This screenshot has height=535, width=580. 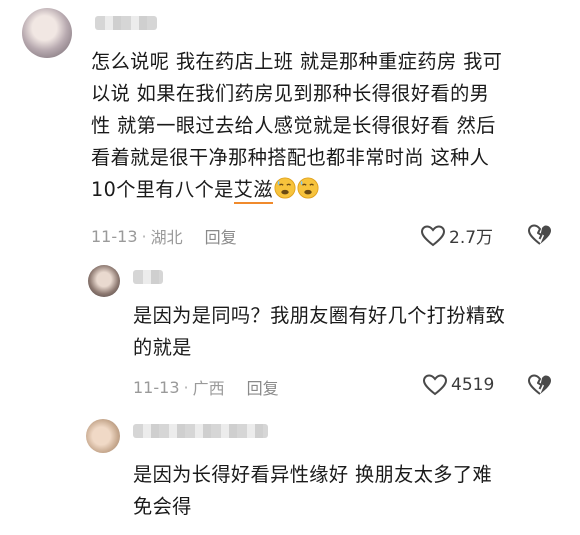 I want to click on comment-text: 是因为长得好看异性缘好 换朋友太多了难 免会得, so click(x=348, y=491).